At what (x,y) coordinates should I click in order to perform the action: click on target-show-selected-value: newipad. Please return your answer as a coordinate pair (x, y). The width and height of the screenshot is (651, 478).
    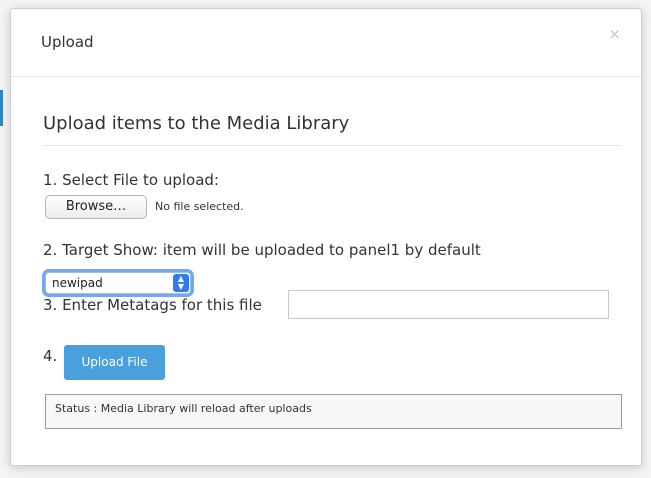
    Looking at the image, I should click on (77, 283).